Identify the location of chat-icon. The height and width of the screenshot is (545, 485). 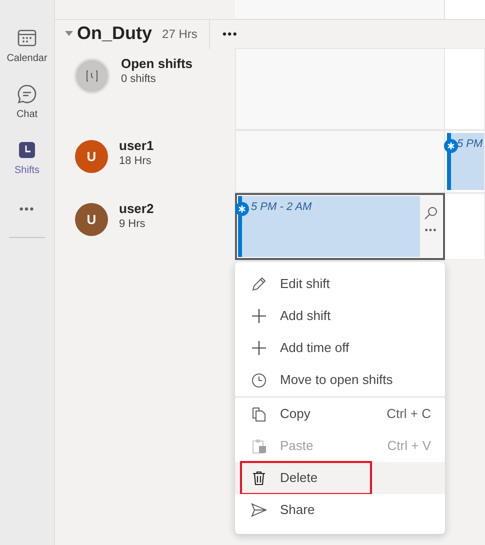
(27, 94).